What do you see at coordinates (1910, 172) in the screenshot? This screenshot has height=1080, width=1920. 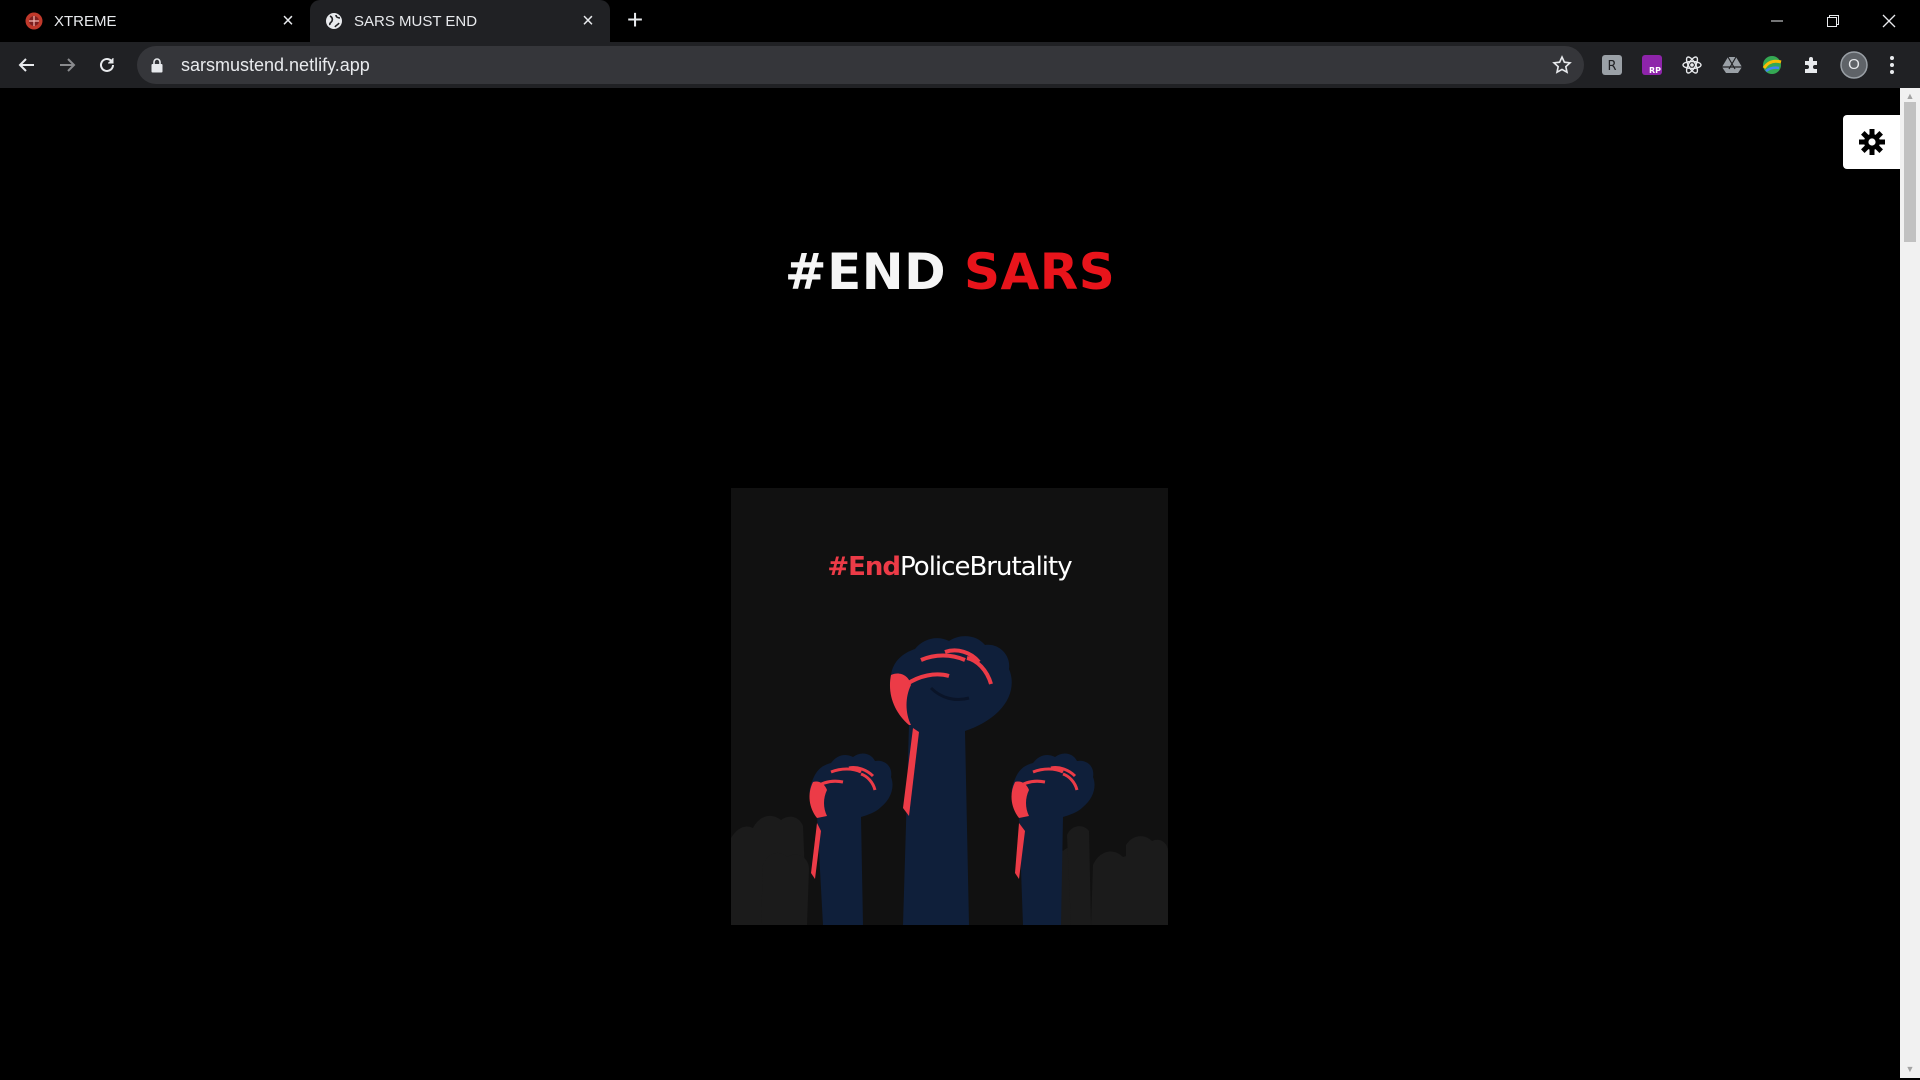 I see `scroll-thumb` at bounding box center [1910, 172].